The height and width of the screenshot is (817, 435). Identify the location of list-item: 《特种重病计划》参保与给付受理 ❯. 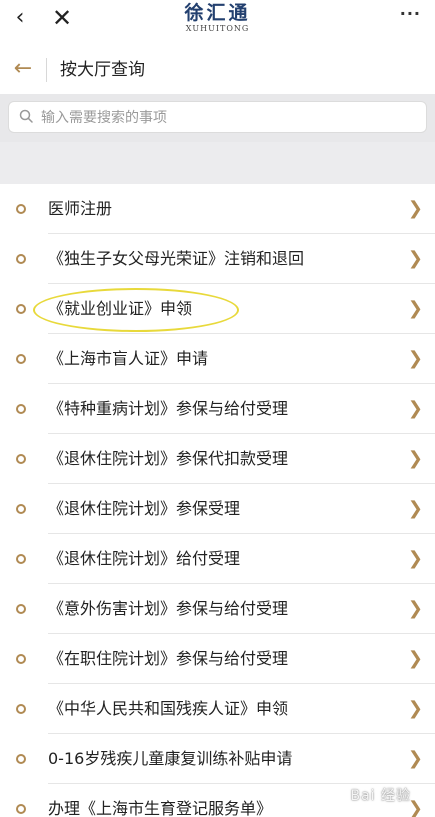
(217, 409).